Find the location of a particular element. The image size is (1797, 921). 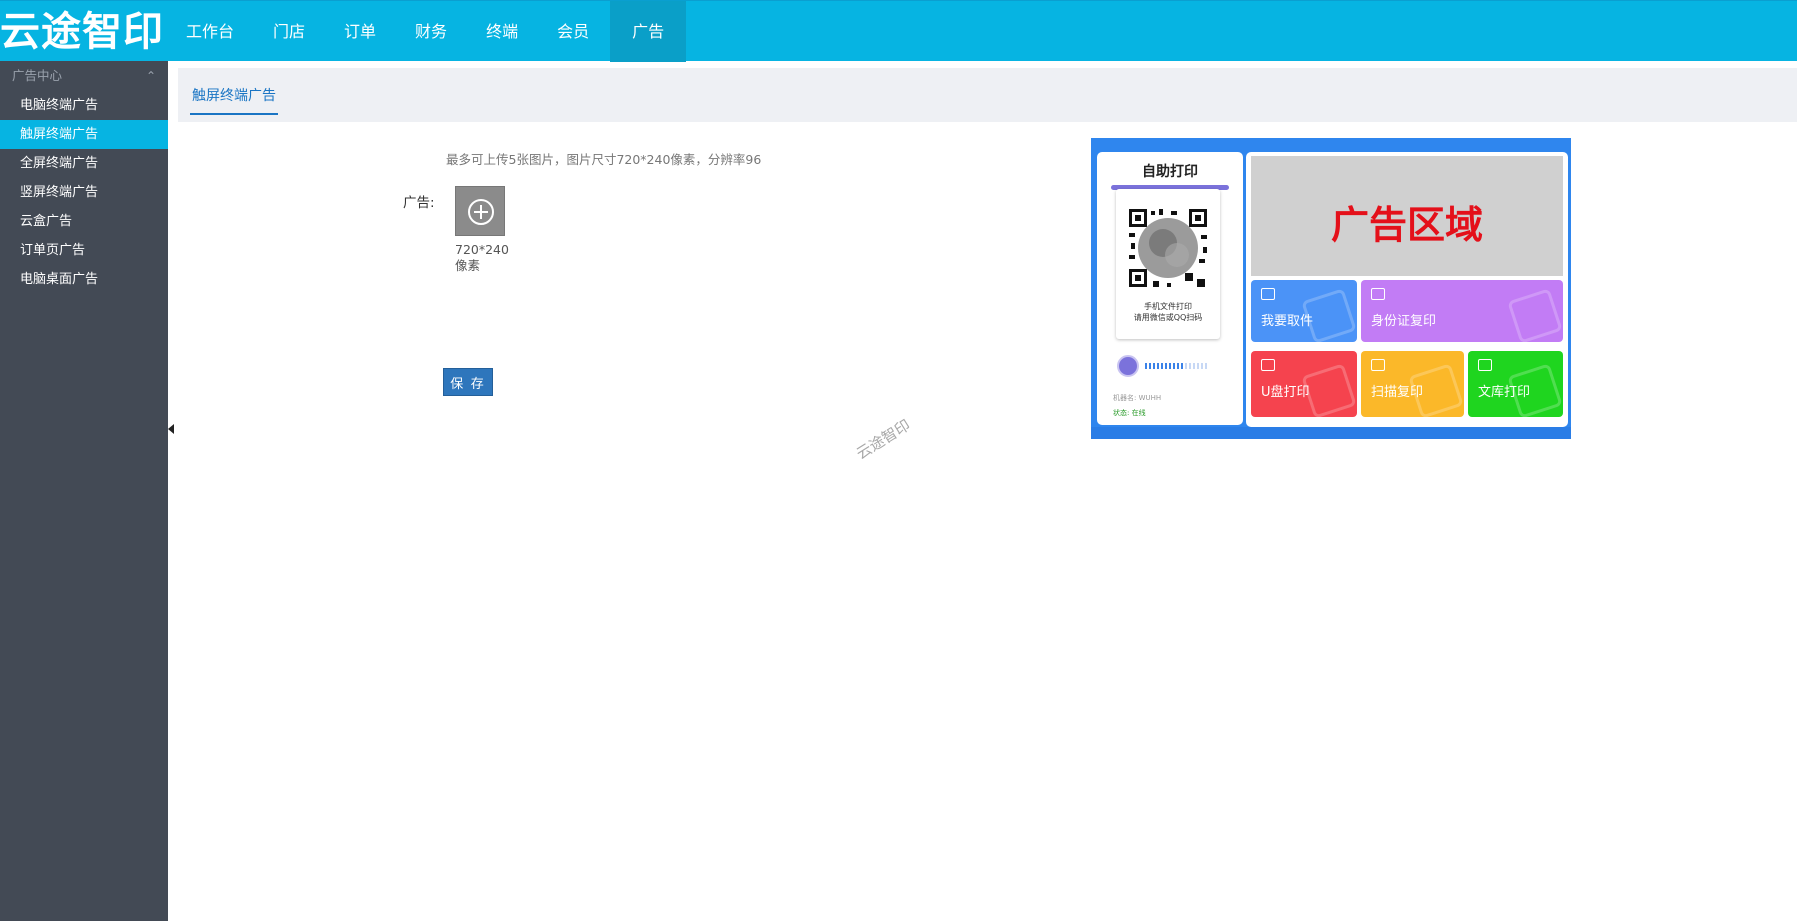

nav-item-ads: 广告 is located at coordinates (648, 31).